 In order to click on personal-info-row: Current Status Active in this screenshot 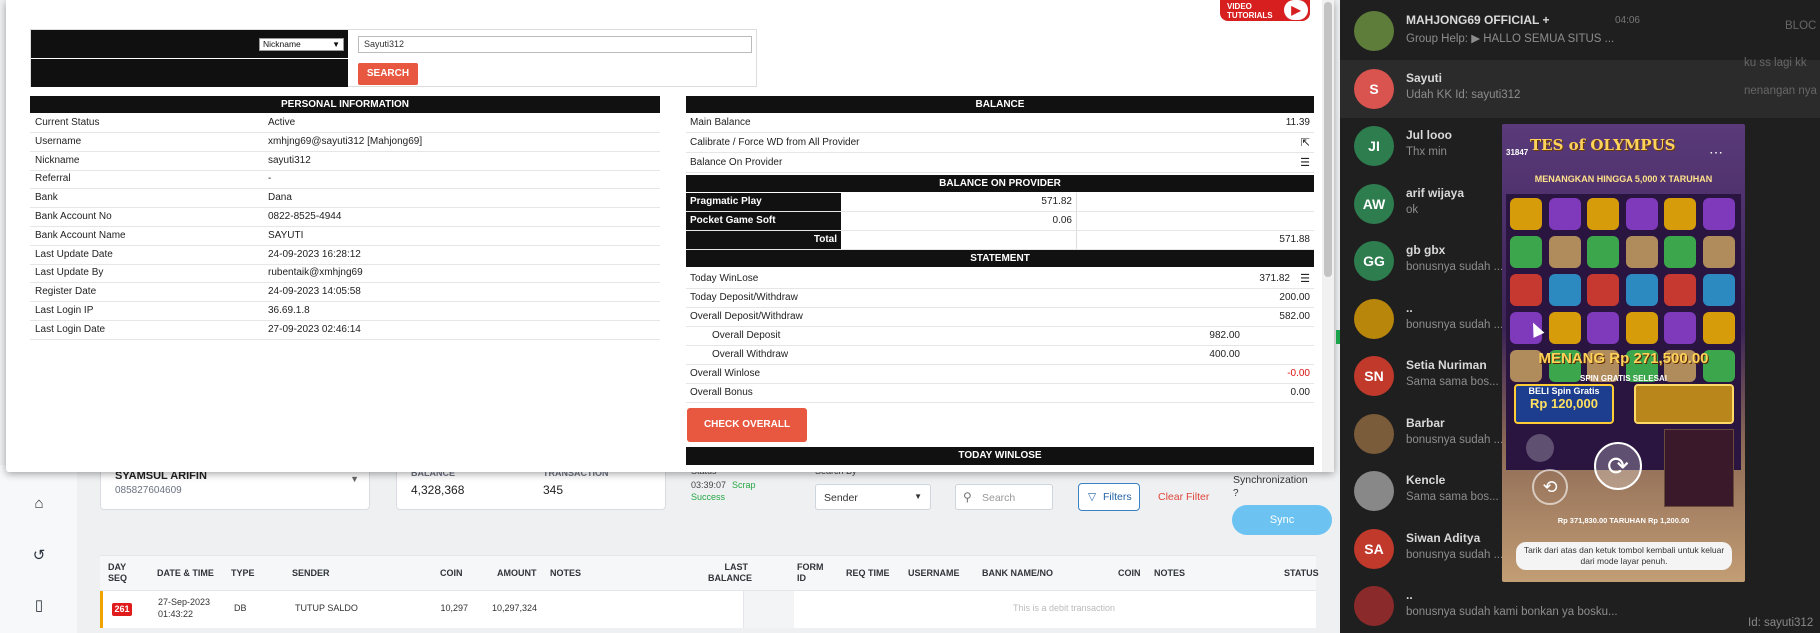, I will do `click(345, 123)`.